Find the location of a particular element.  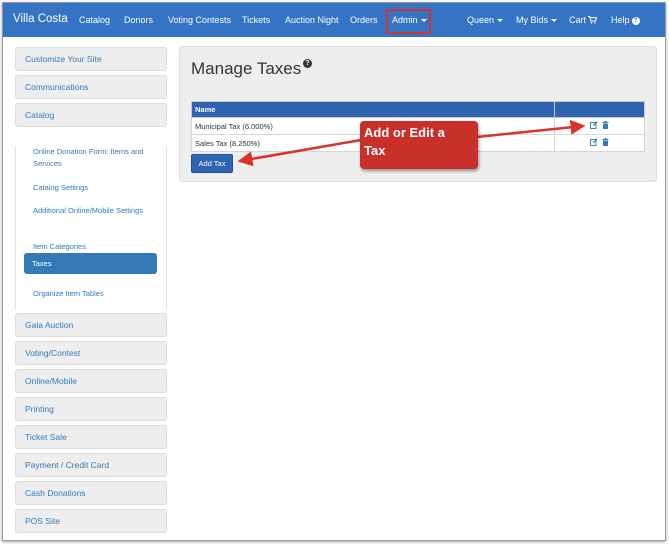

annotation-callout: Add or Edit a Tax is located at coordinates (419, 145).